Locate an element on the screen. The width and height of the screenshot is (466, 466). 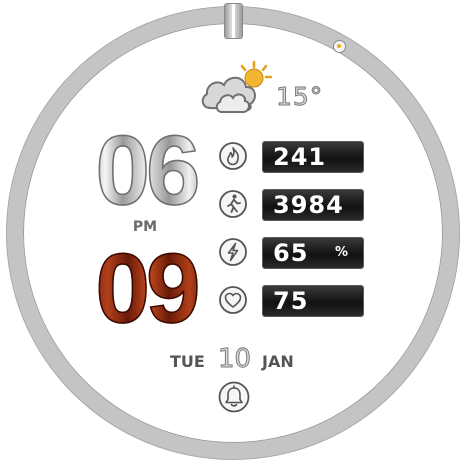
walking-person-icon is located at coordinates (233, 204).